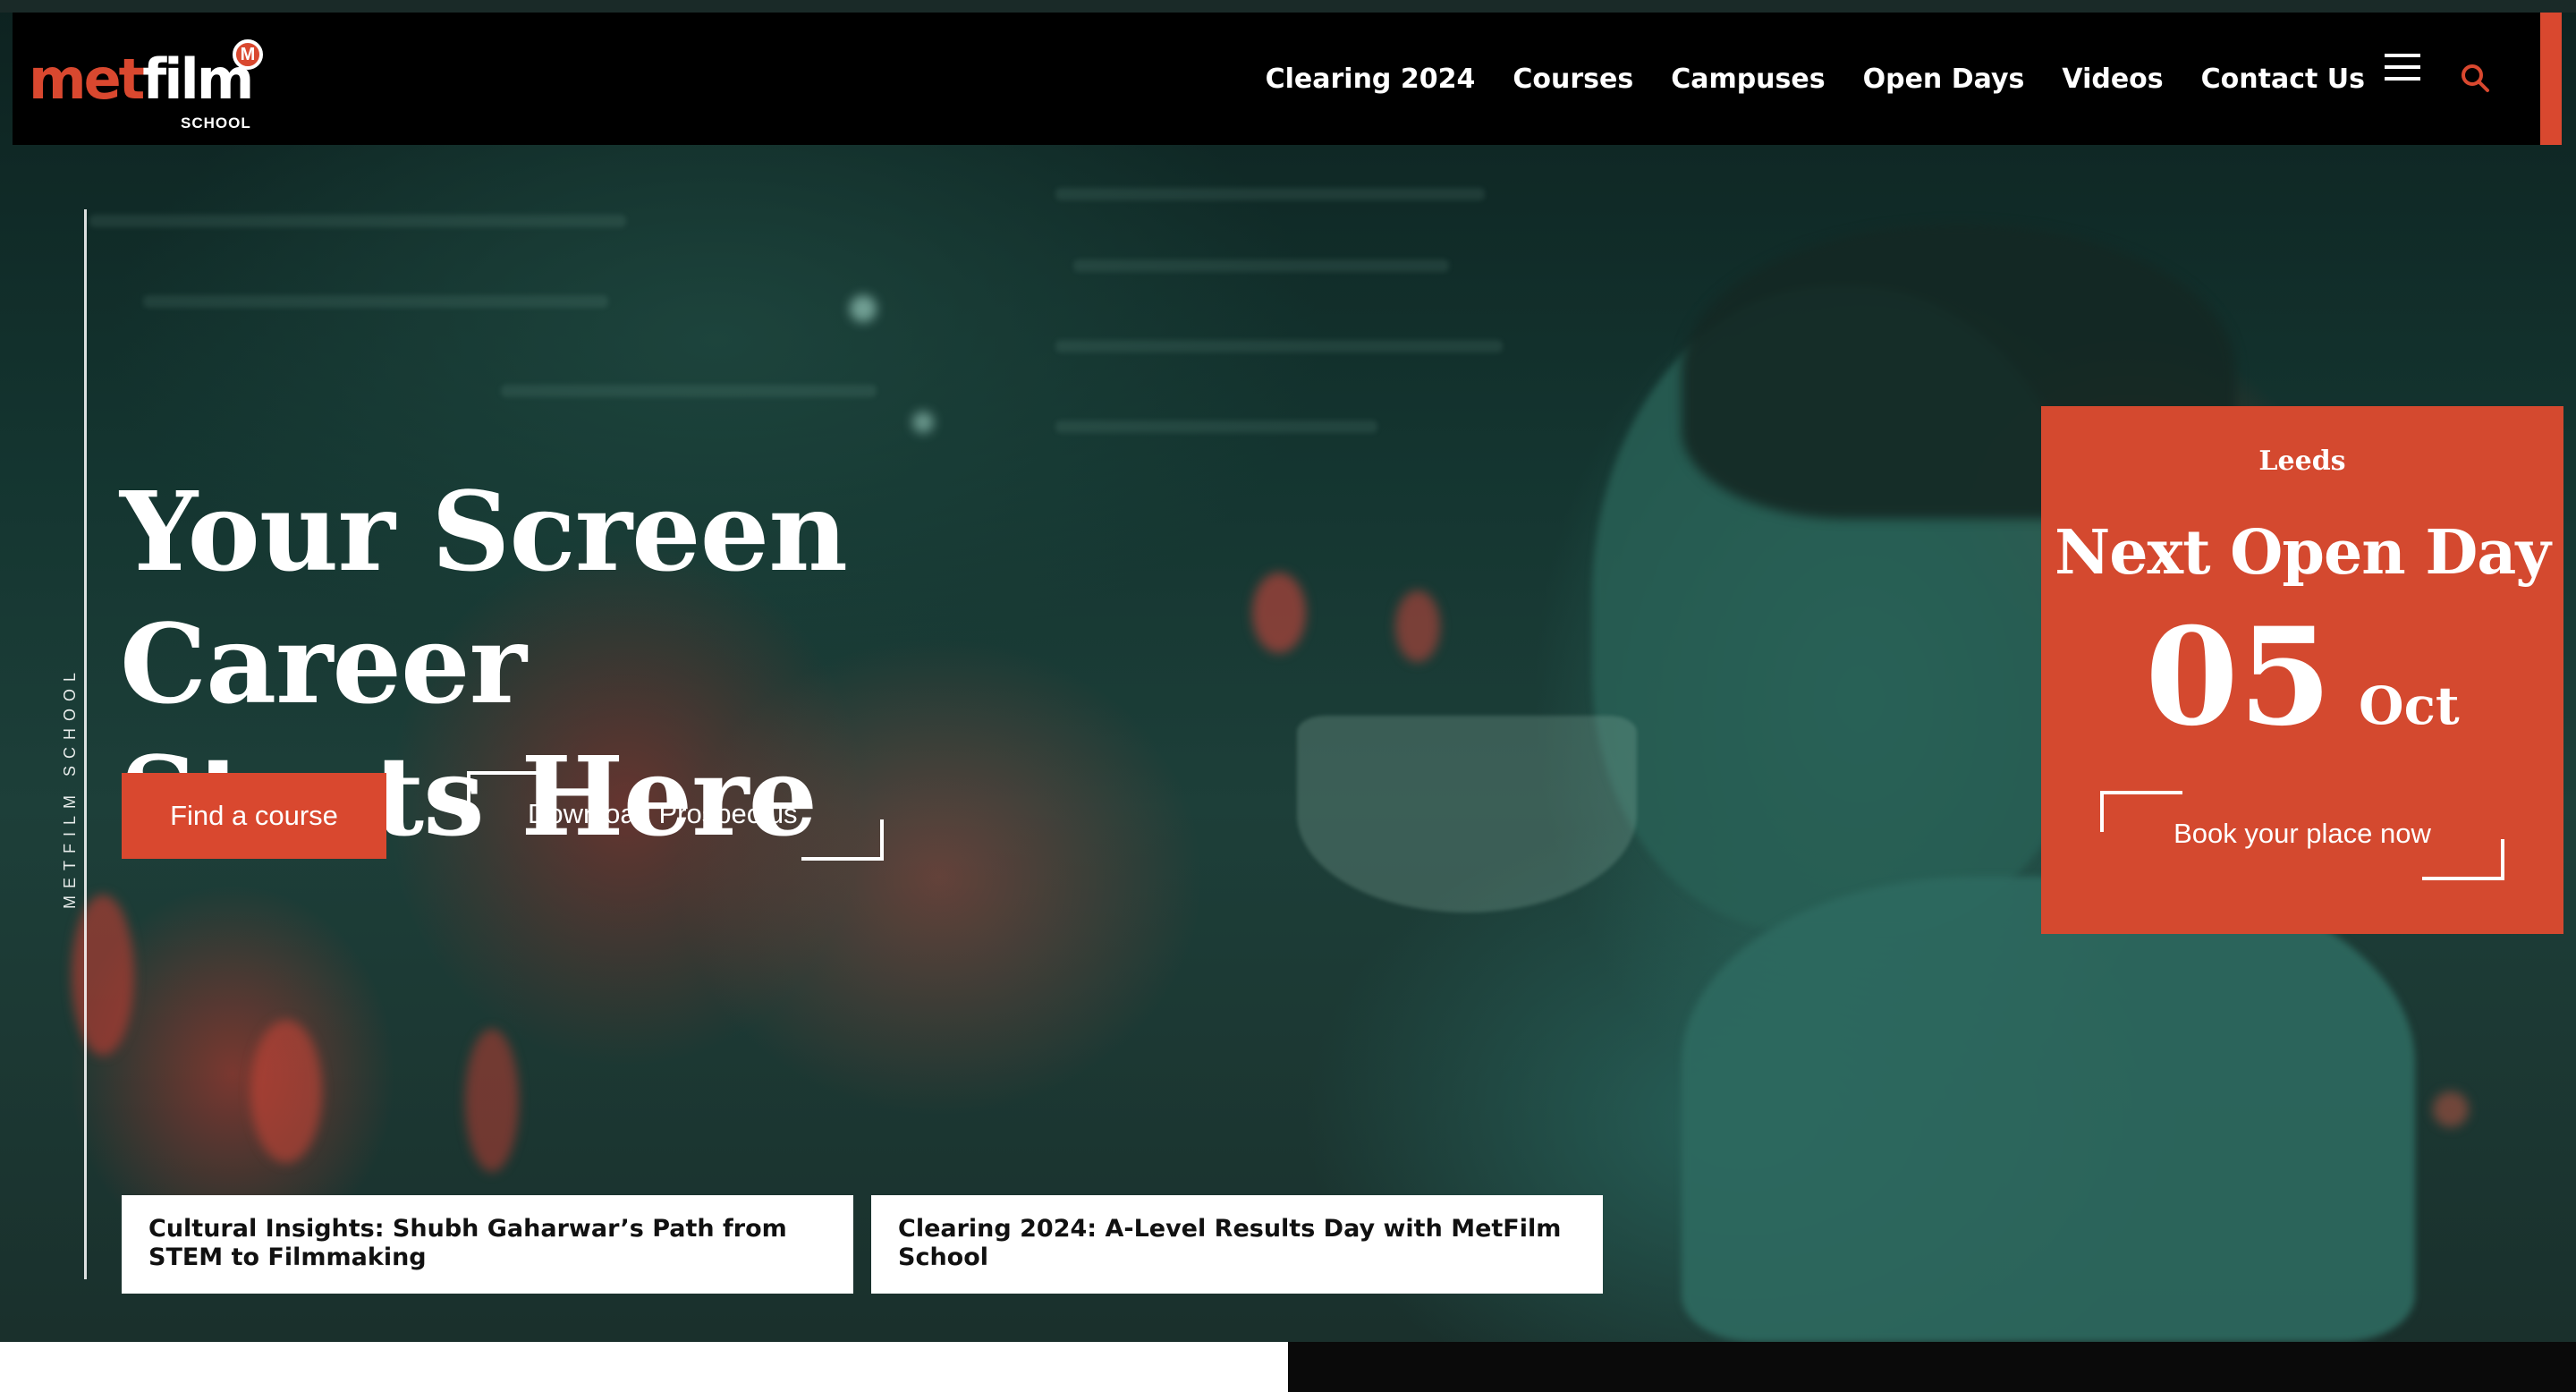  Describe the element at coordinates (2239, 677) in the screenshot. I see `open-day-day: 05` at that location.